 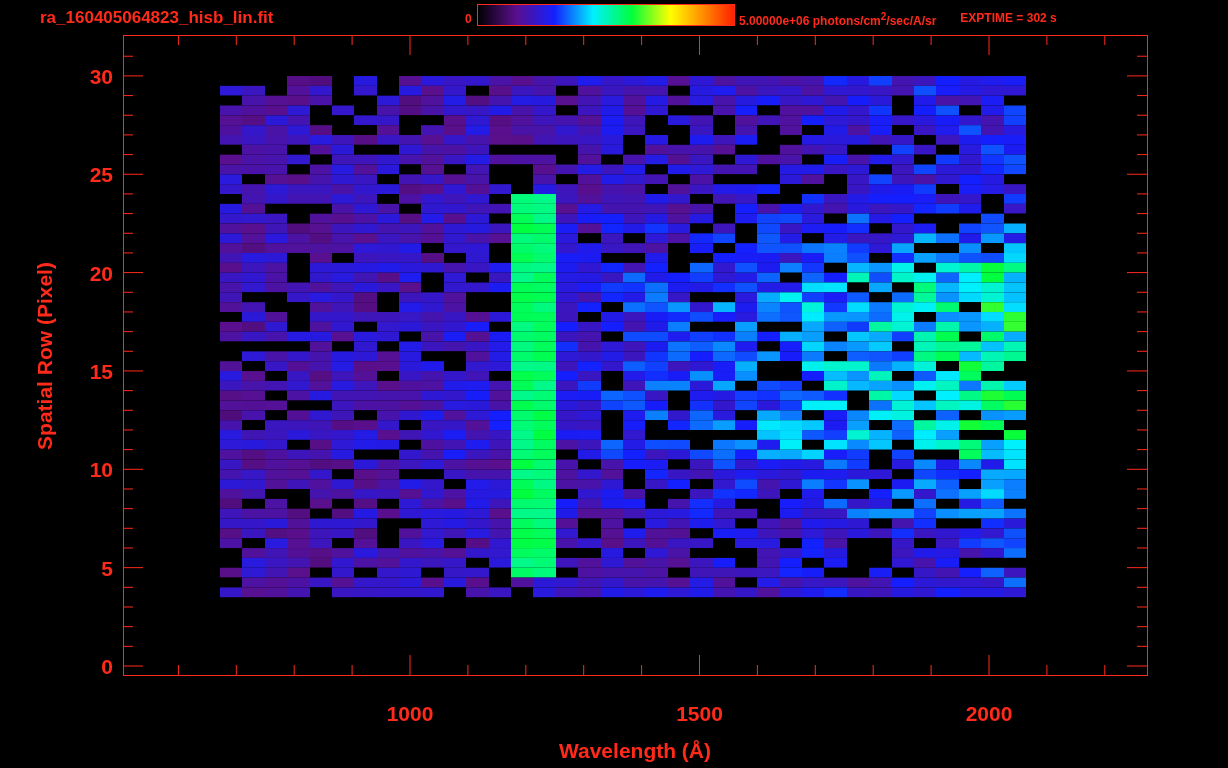 I want to click on y-tick-label: 0, so click(x=107, y=667).